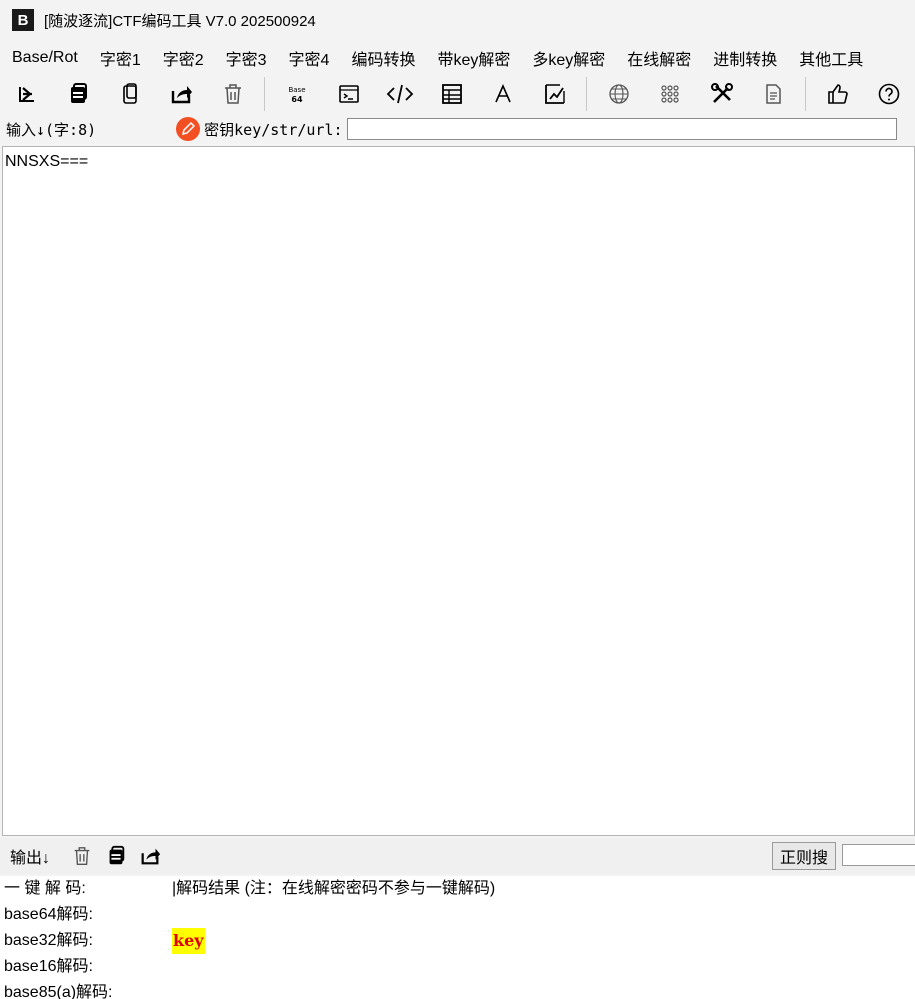  Describe the element at coordinates (502, 94) in the screenshot. I see `font-icon` at that location.